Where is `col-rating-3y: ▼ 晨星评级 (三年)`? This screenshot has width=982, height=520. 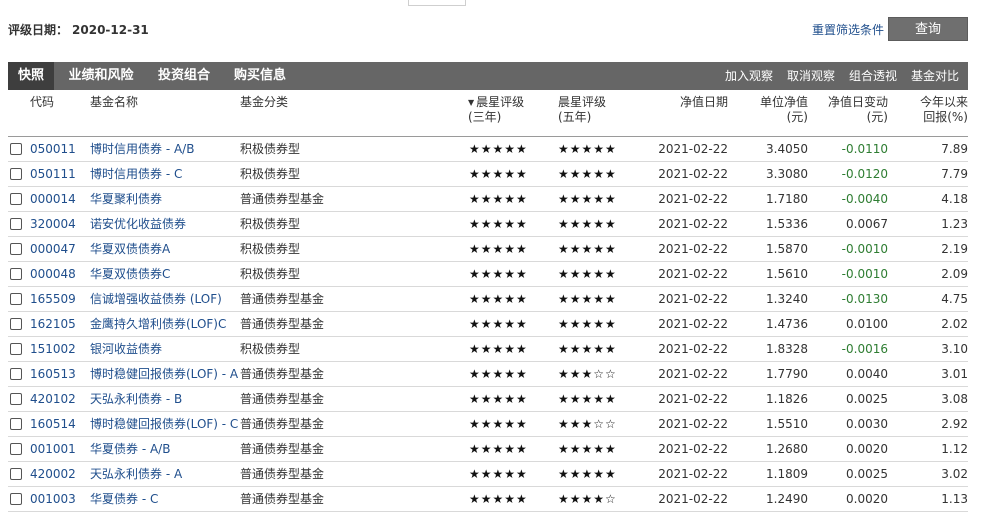 col-rating-3y: ▼ 晨星评级 (三年) is located at coordinates (496, 110).